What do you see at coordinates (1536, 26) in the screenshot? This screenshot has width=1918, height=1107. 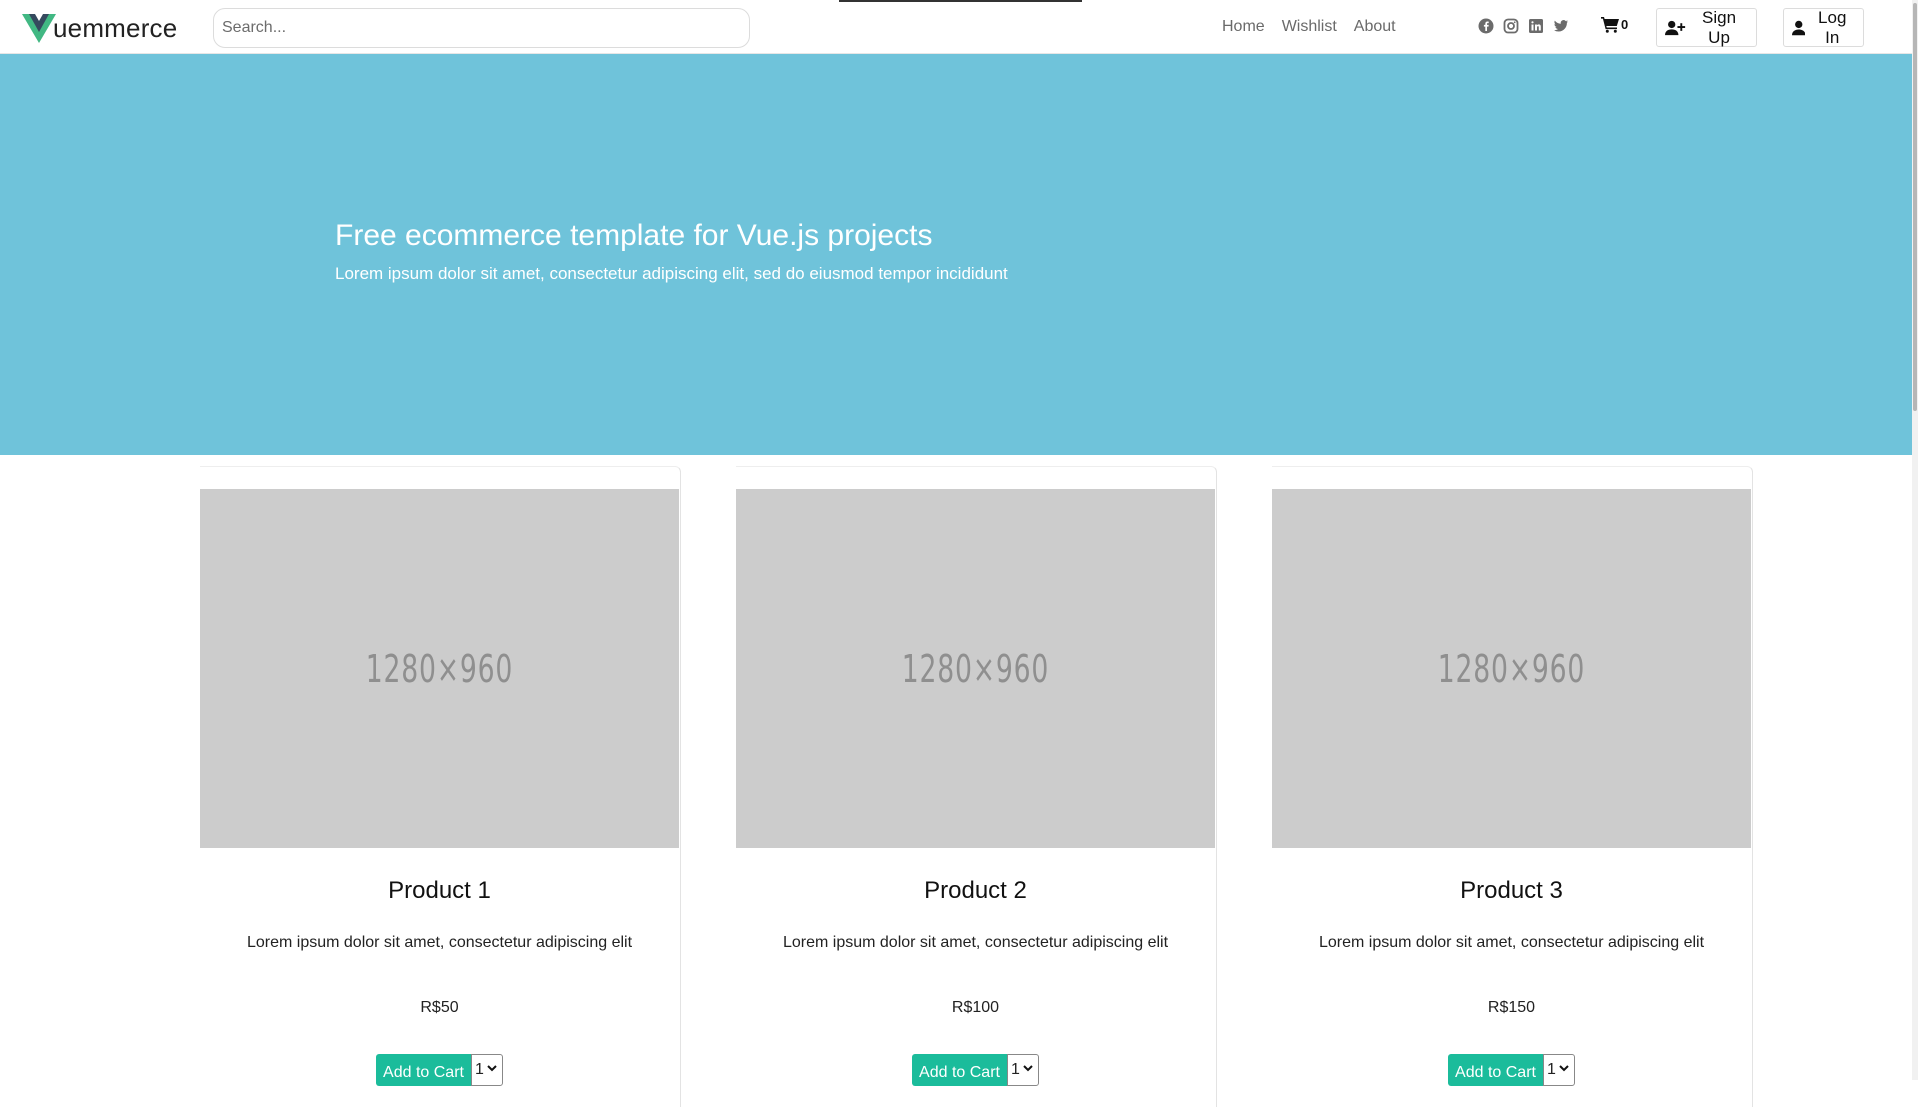 I see `linkedin-icon` at bounding box center [1536, 26].